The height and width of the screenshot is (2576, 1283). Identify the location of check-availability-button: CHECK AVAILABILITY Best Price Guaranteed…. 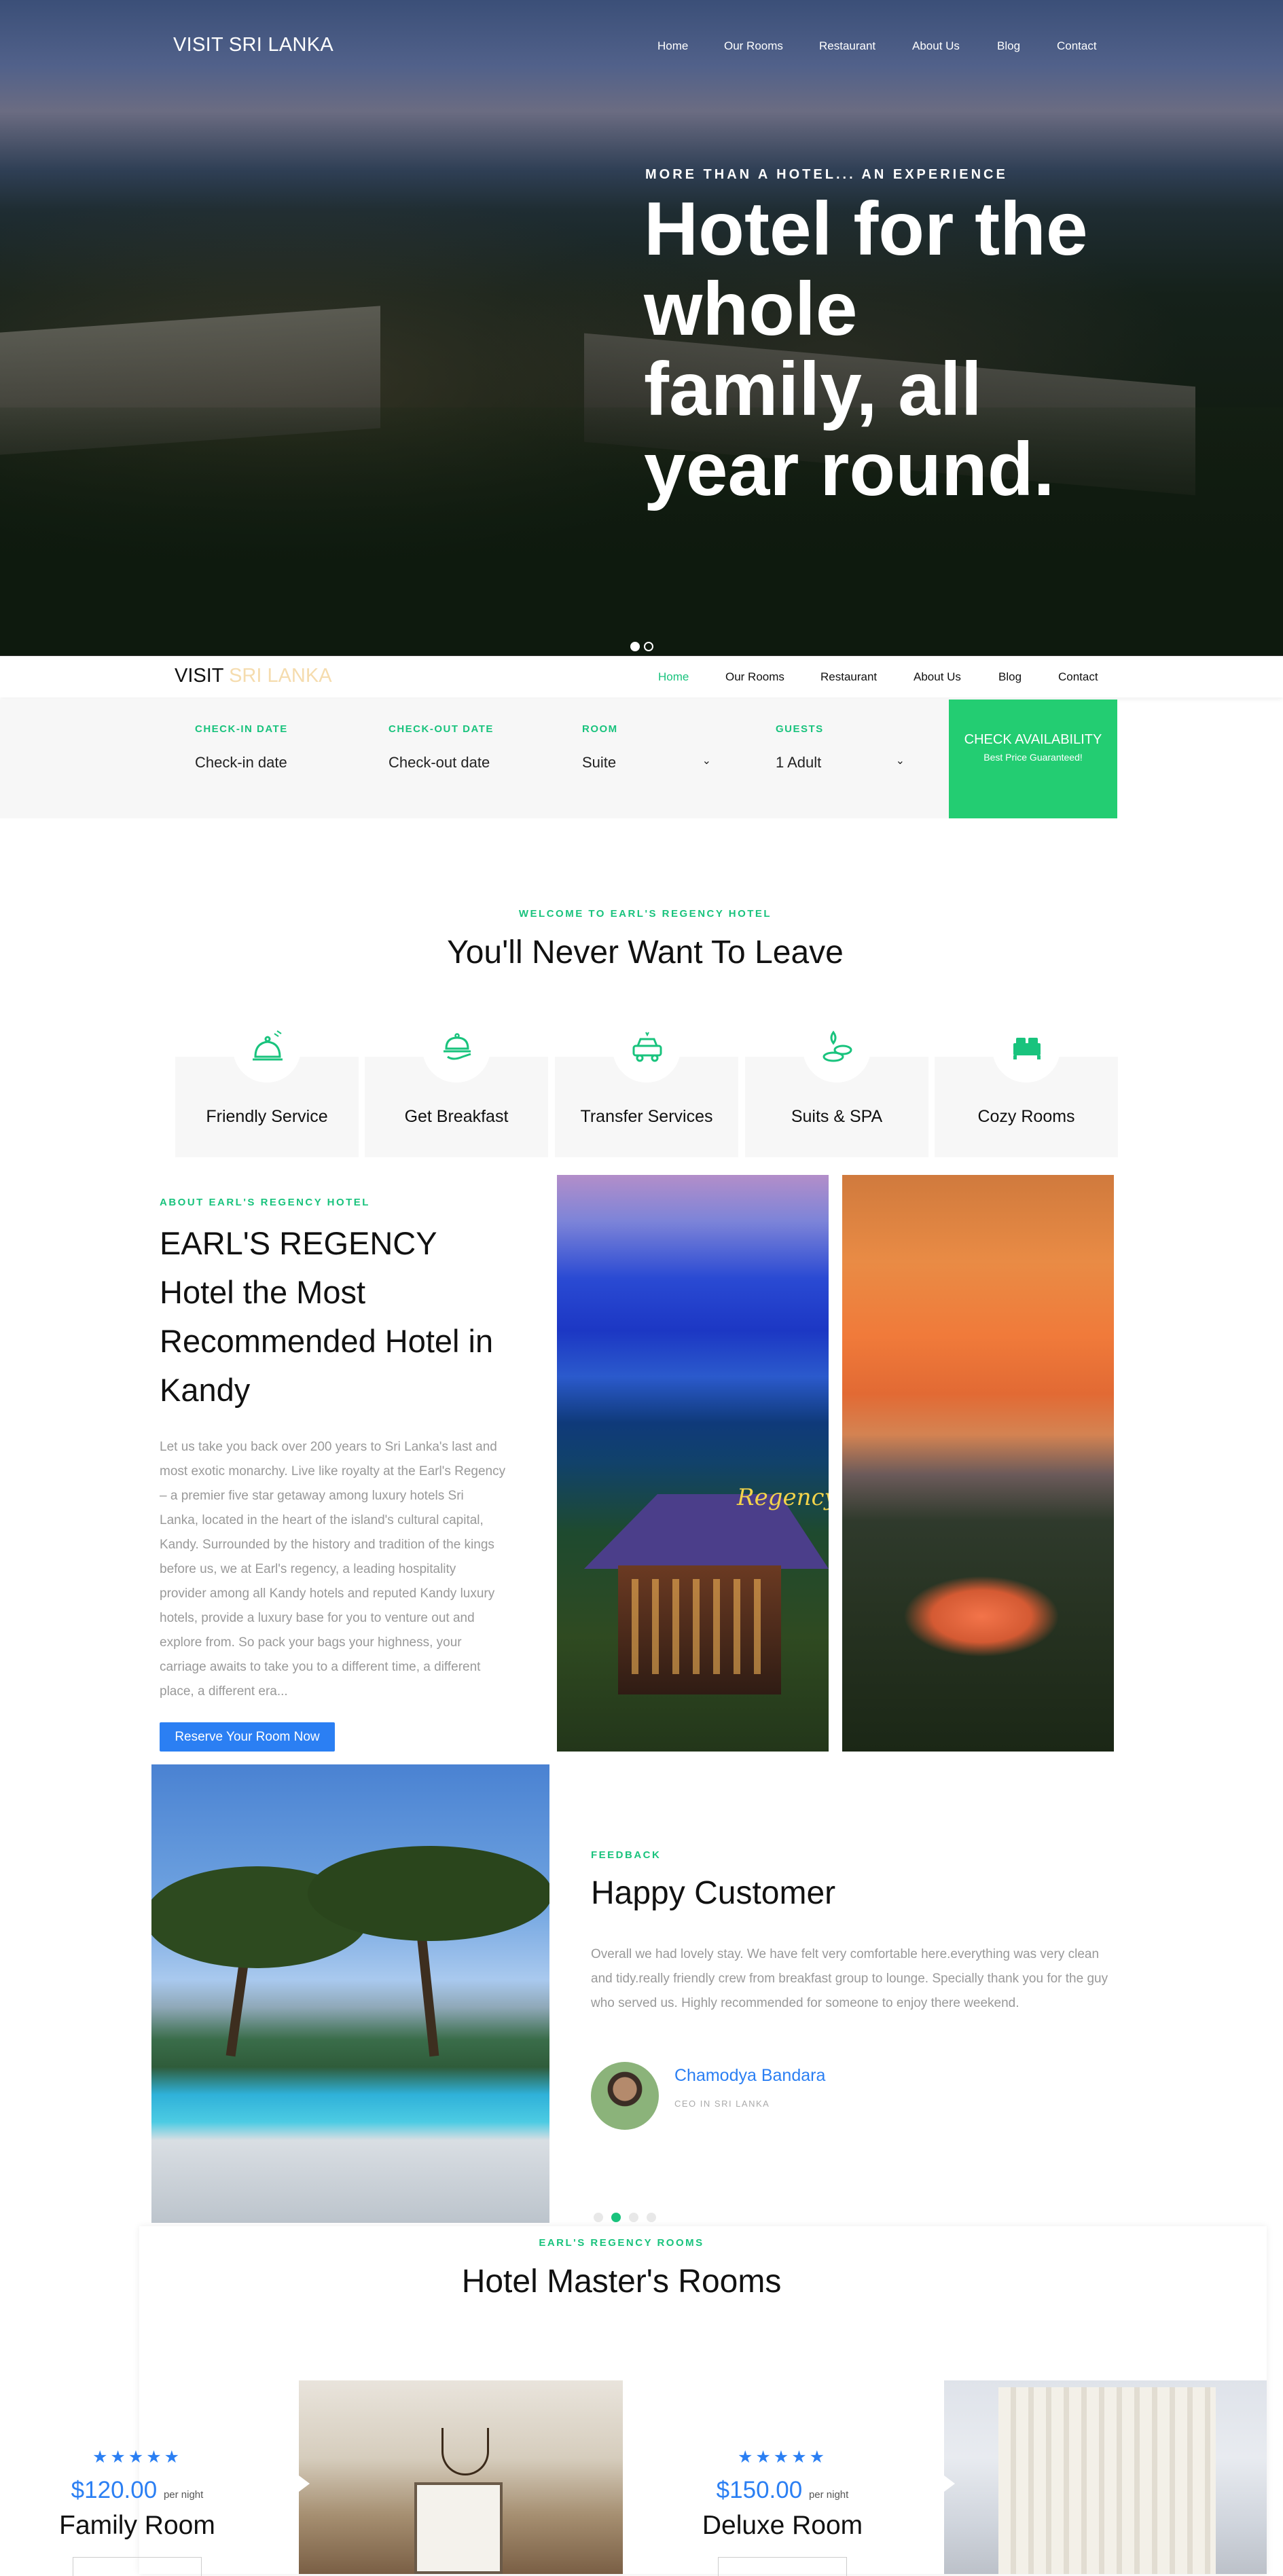
(1033, 759).